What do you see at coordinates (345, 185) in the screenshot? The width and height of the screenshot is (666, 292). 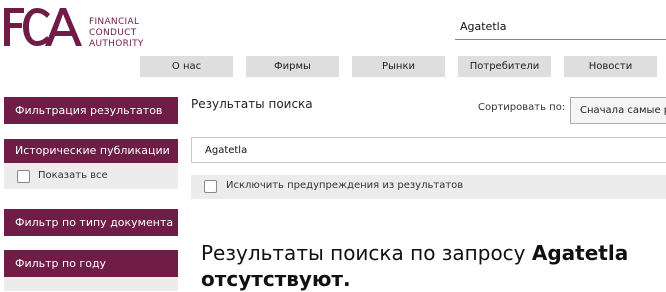 I see `exclude-warnings-label: Исключить предупреждения из результатов` at bounding box center [345, 185].